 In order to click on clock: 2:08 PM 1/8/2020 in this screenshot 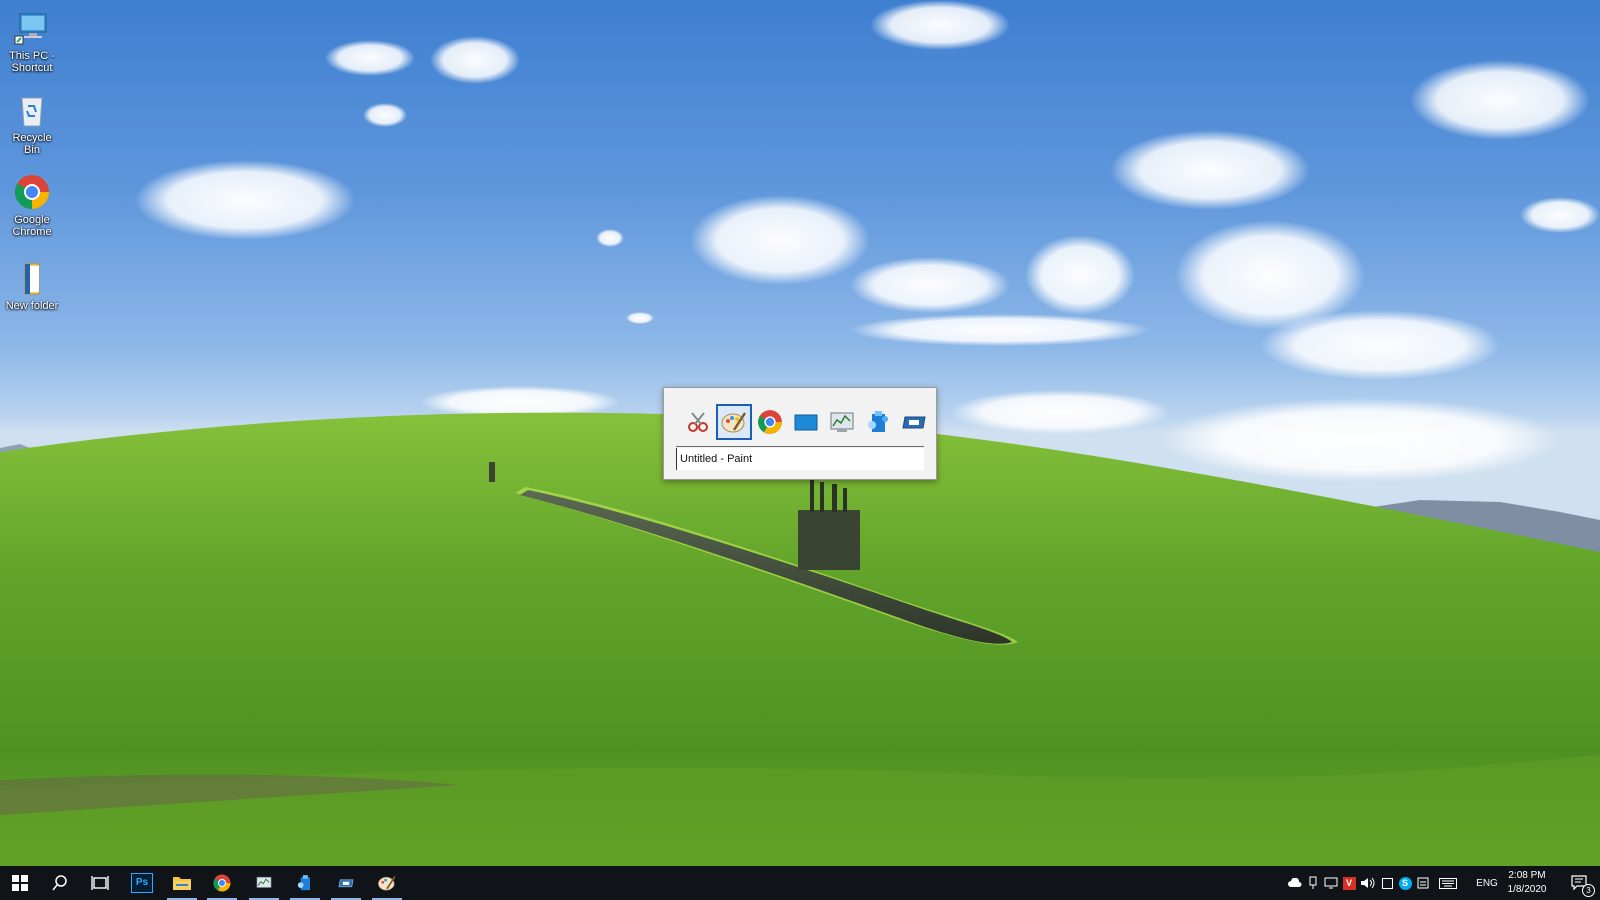, I will do `click(1527, 883)`.